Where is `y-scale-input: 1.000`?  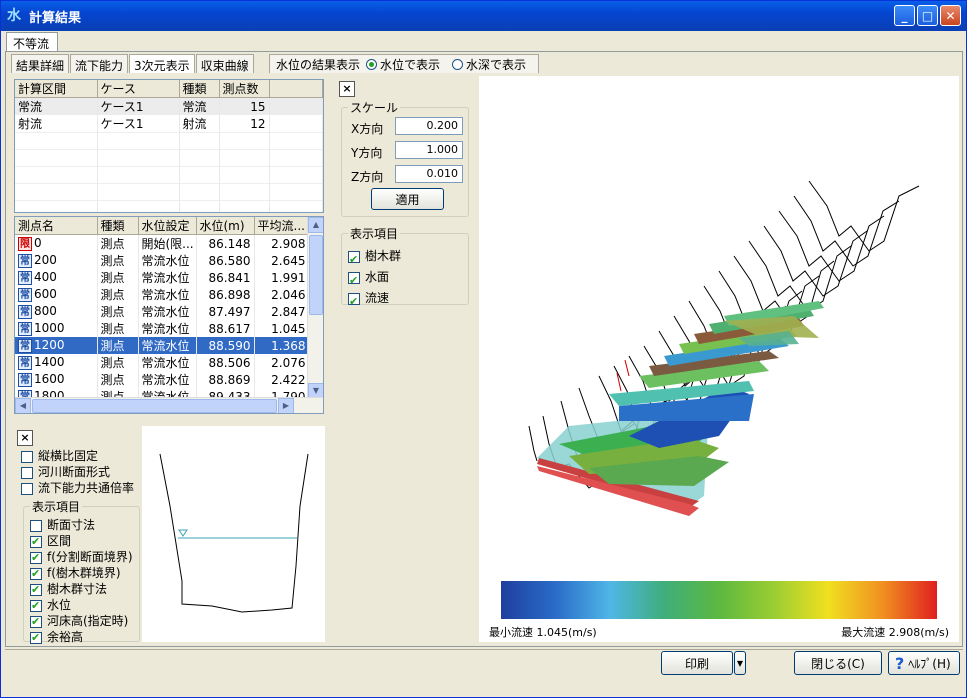
y-scale-input: 1.000 is located at coordinates (429, 150).